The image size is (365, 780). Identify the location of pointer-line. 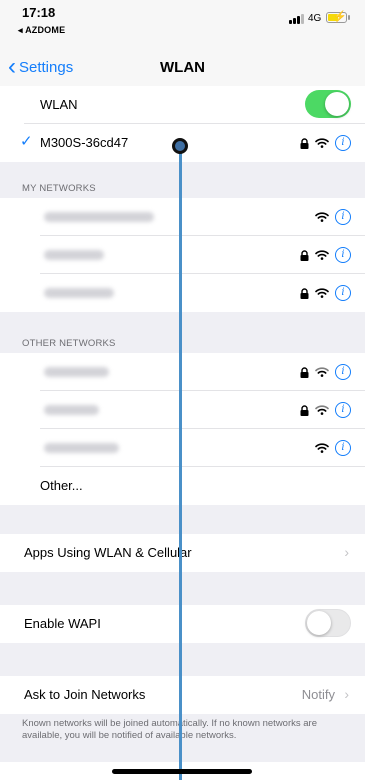
(180, 462).